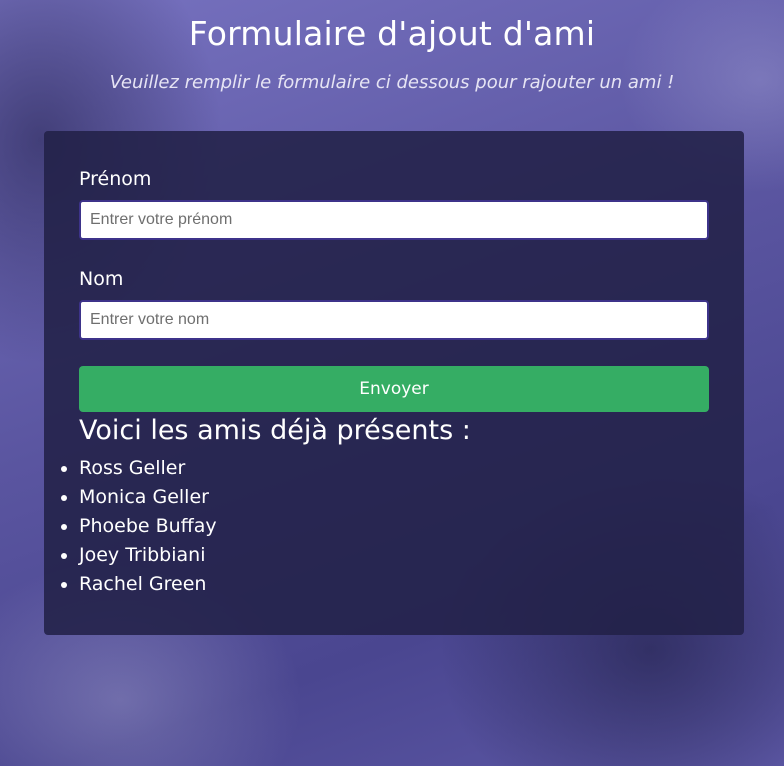  Describe the element at coordinates (275, 430) in the screenshot. I see `friends-heading: Voici les amis déjà présents :` at that location.